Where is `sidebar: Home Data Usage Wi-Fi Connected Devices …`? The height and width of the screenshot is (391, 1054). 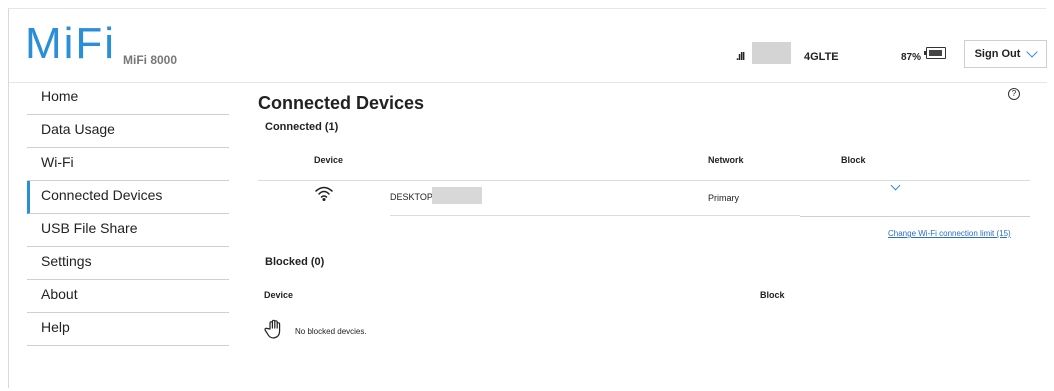
sidebar: Home Data Usage Wi-Fi Connected Devices … is located at coordinates (128, 214).